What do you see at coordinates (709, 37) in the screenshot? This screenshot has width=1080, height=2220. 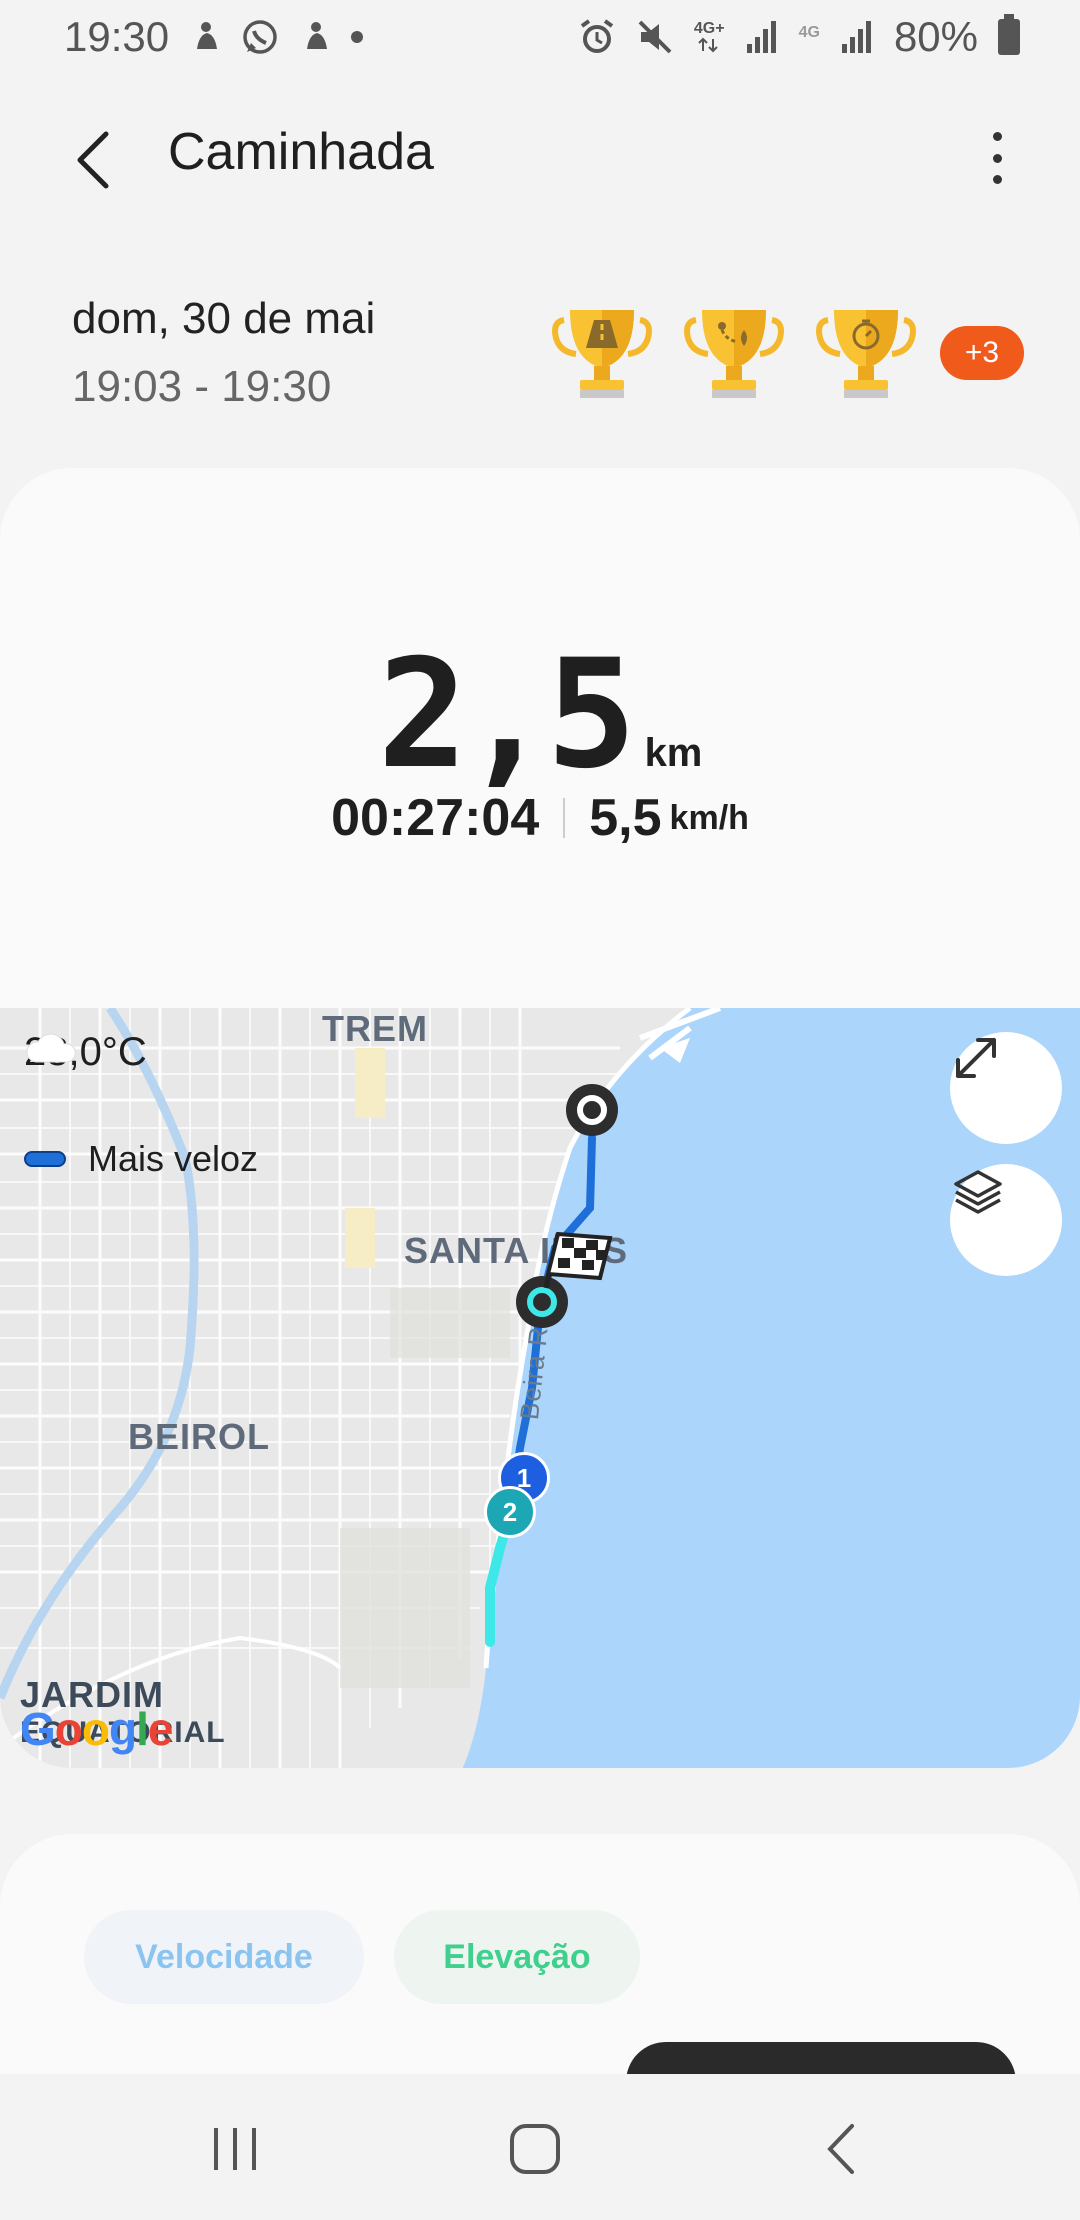 I see `network-4g-plus: 4G+` at bounding box center [709, 37].